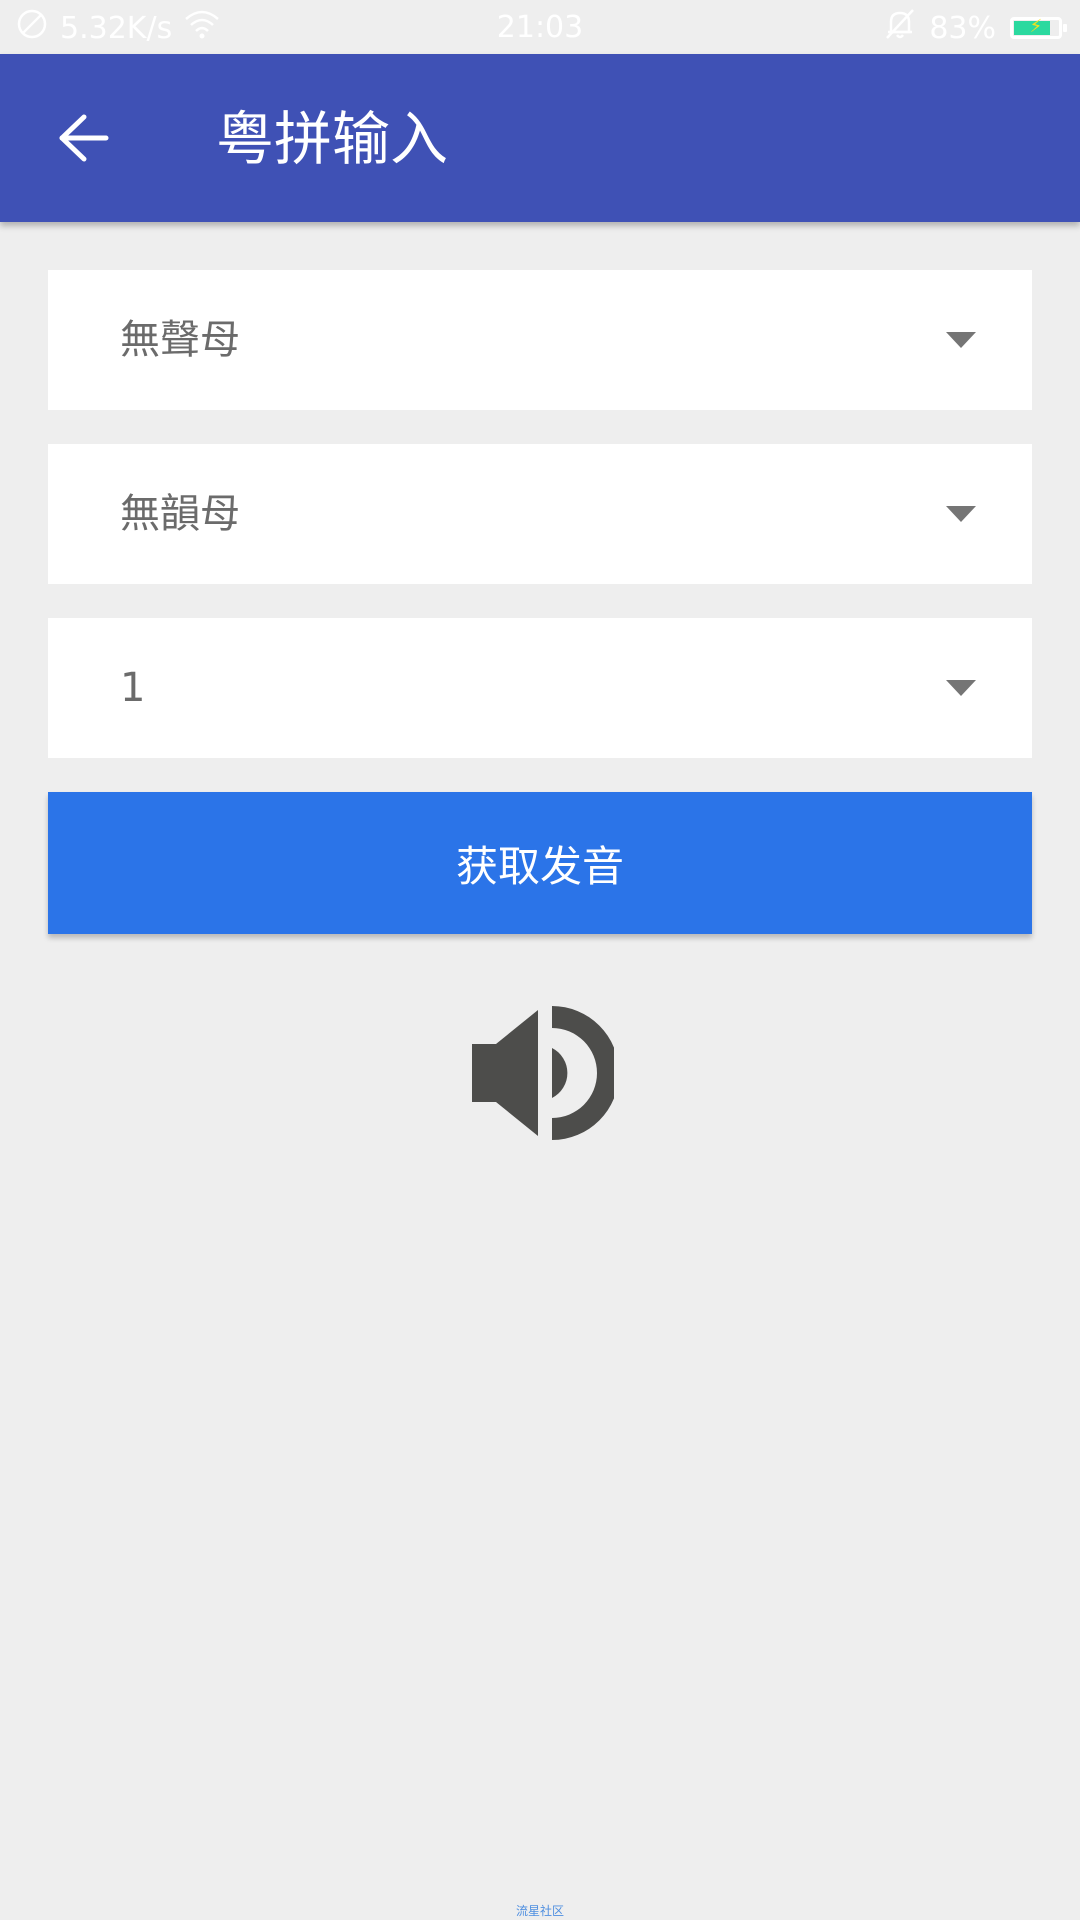  I want to click on initial-select-value: 無聲母, so click(180, 340).